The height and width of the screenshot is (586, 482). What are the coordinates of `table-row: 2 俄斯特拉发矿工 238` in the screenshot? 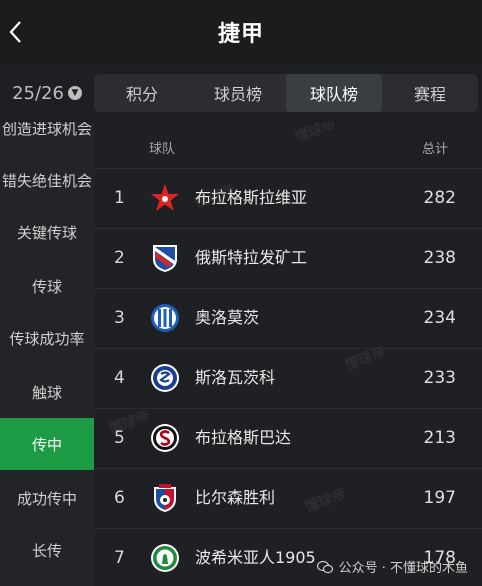 It's located at (288, 257).